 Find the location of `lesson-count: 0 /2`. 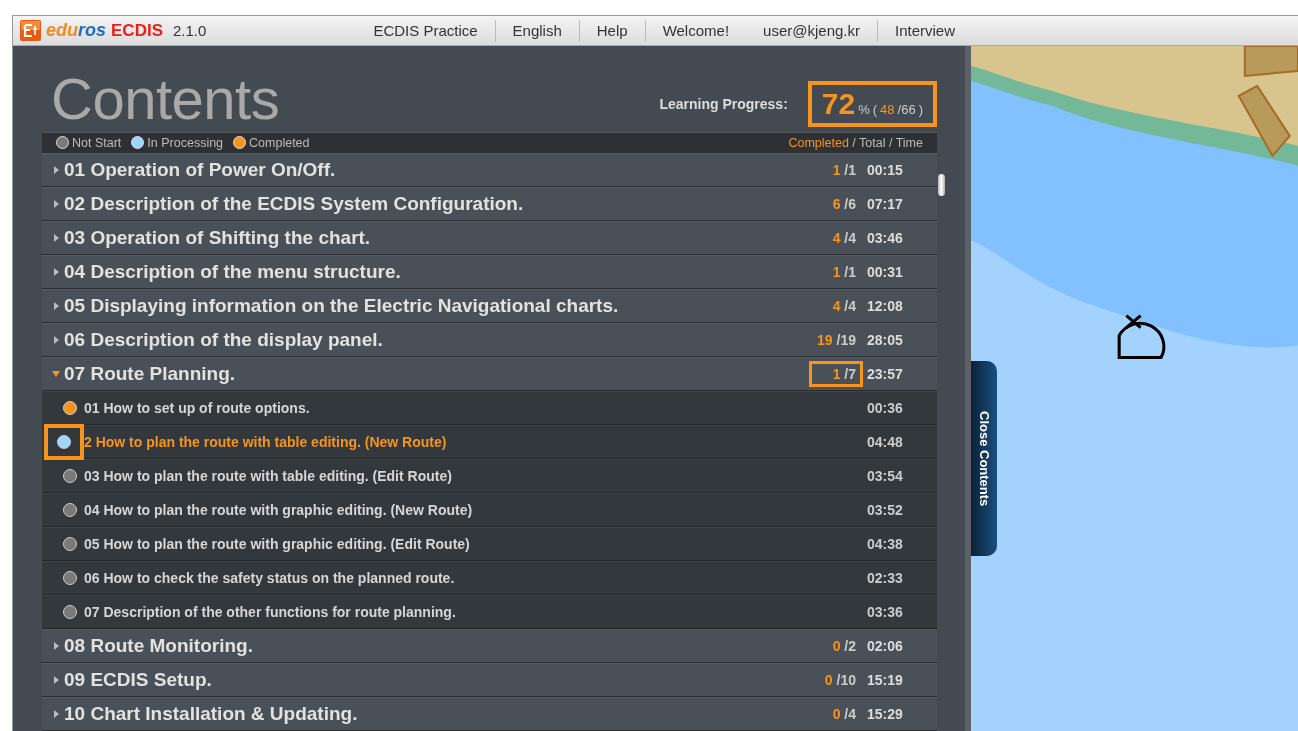

lesson-count: 0 /2 is located at coordinates (844, 646).